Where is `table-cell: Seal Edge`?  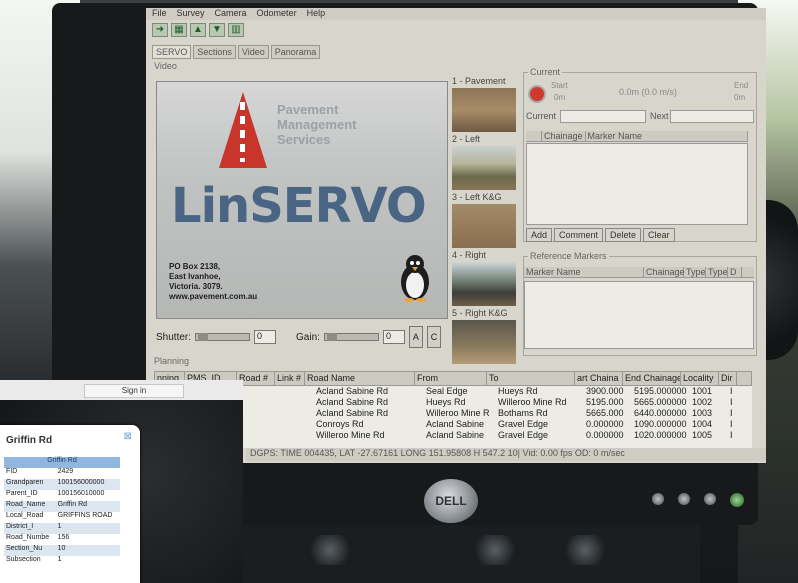 table-cell: Seal Edge is located at coordinates (447, 391).